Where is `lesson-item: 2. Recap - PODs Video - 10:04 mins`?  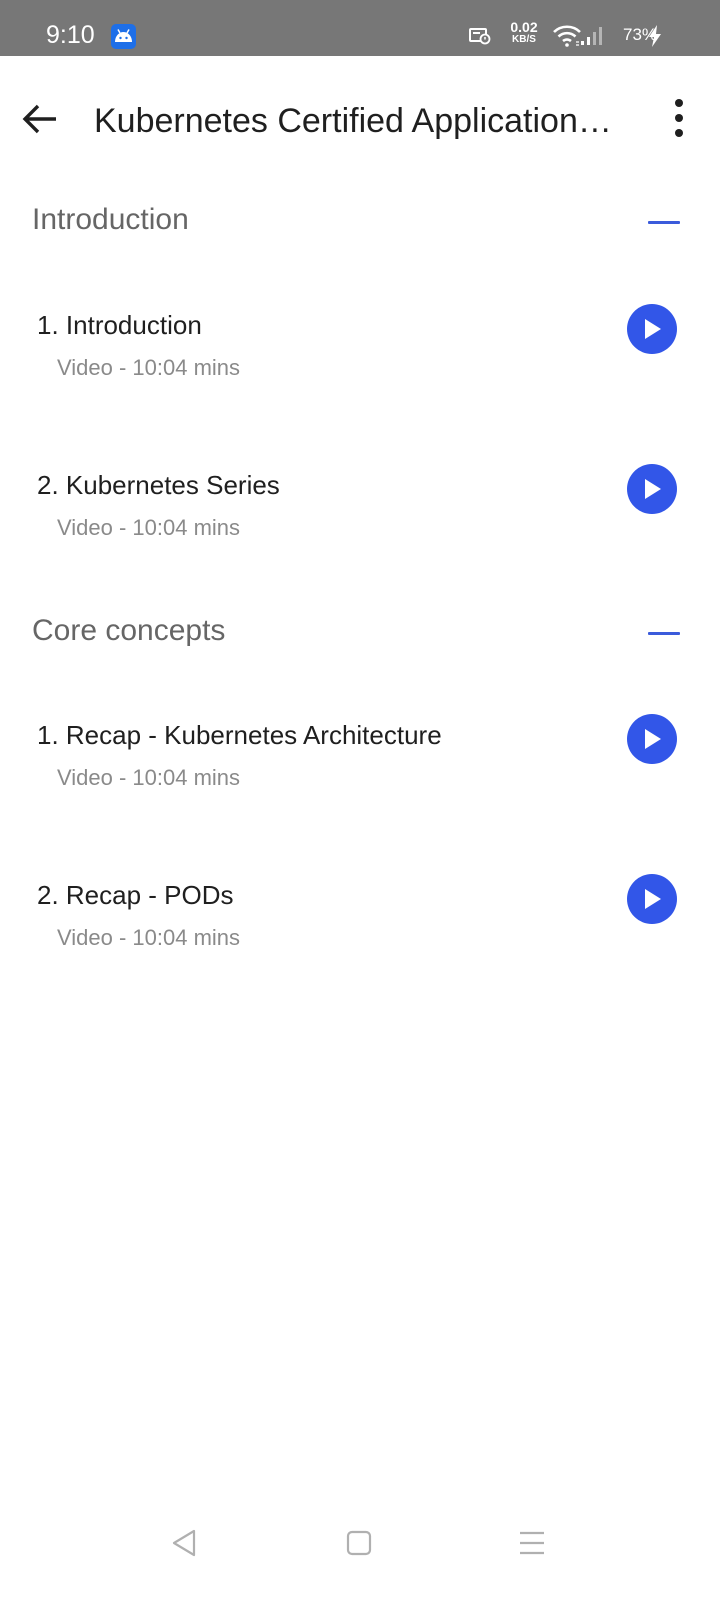
lesson-item: 2. Recap - PODs Video - 10:04 mins is located at coordinates (360, 936).